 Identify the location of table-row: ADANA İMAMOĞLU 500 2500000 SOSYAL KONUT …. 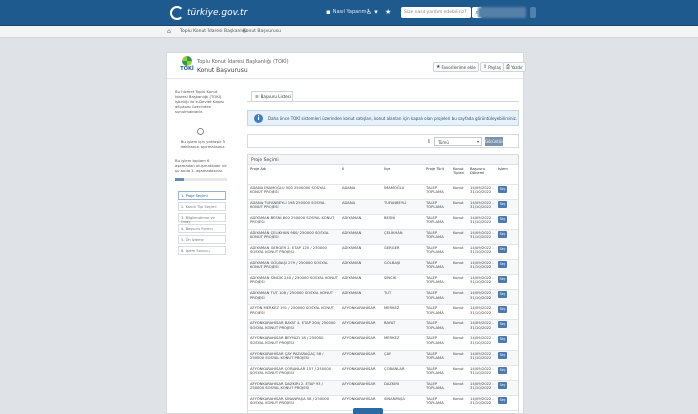
(383, 192).